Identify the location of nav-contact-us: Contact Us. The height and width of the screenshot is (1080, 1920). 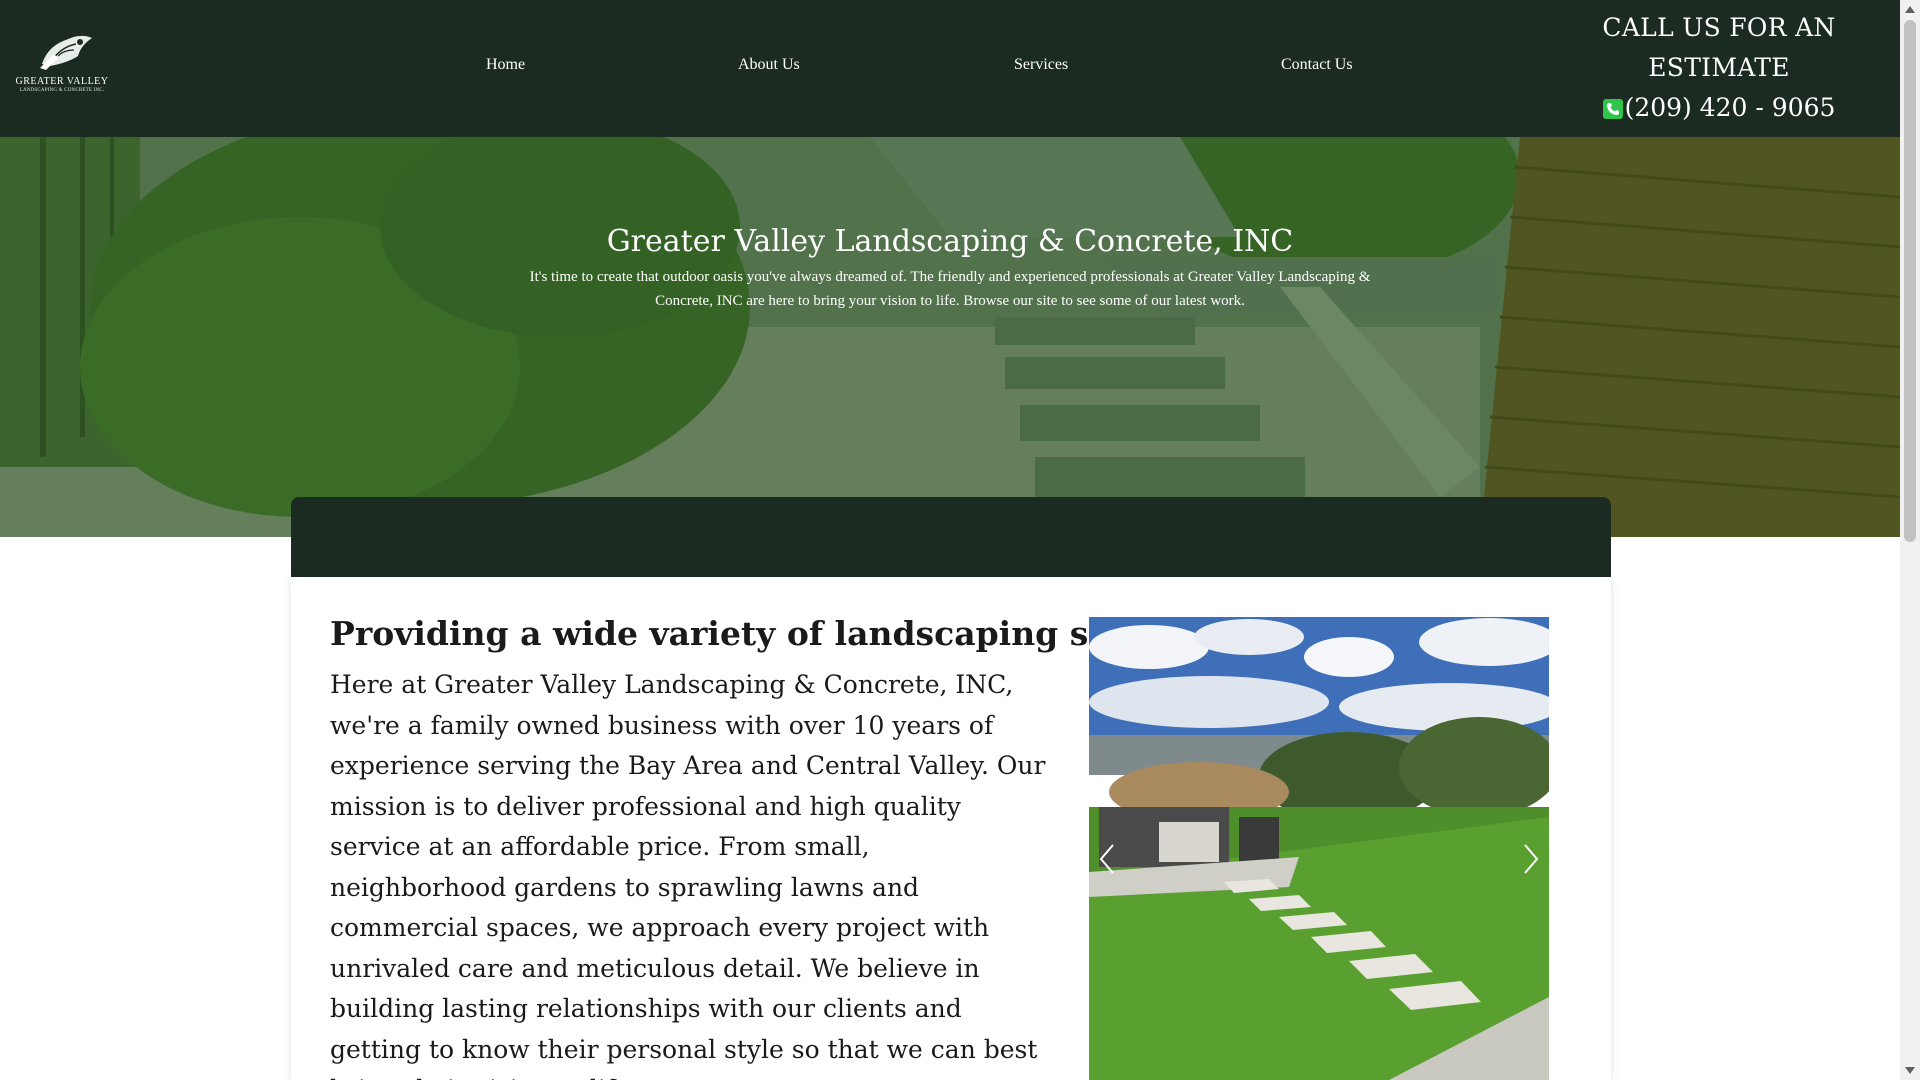
(1317, 65).